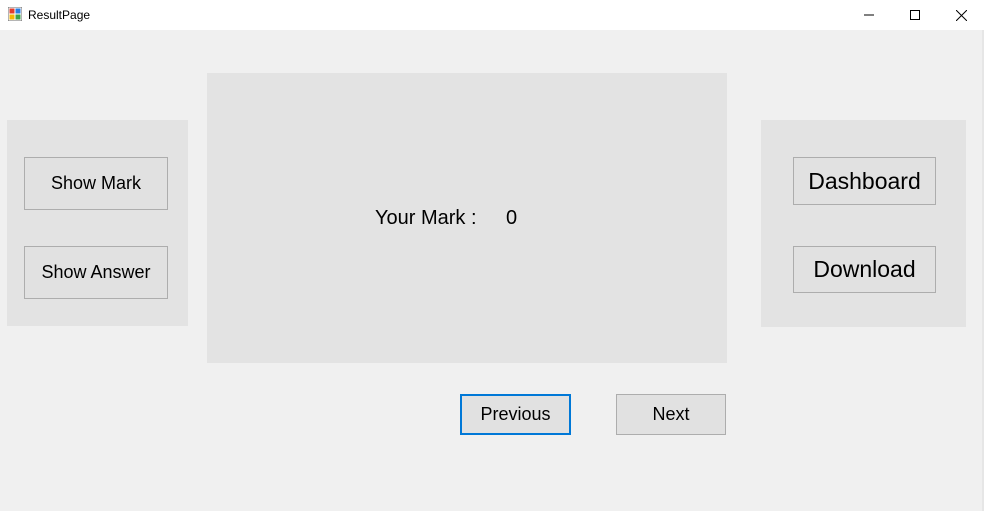 The height and width of the screenshot is (511, 984). Describe the element at coordinates (515, 414) in the screenshot. I see `previous-button: Previous` at that location.